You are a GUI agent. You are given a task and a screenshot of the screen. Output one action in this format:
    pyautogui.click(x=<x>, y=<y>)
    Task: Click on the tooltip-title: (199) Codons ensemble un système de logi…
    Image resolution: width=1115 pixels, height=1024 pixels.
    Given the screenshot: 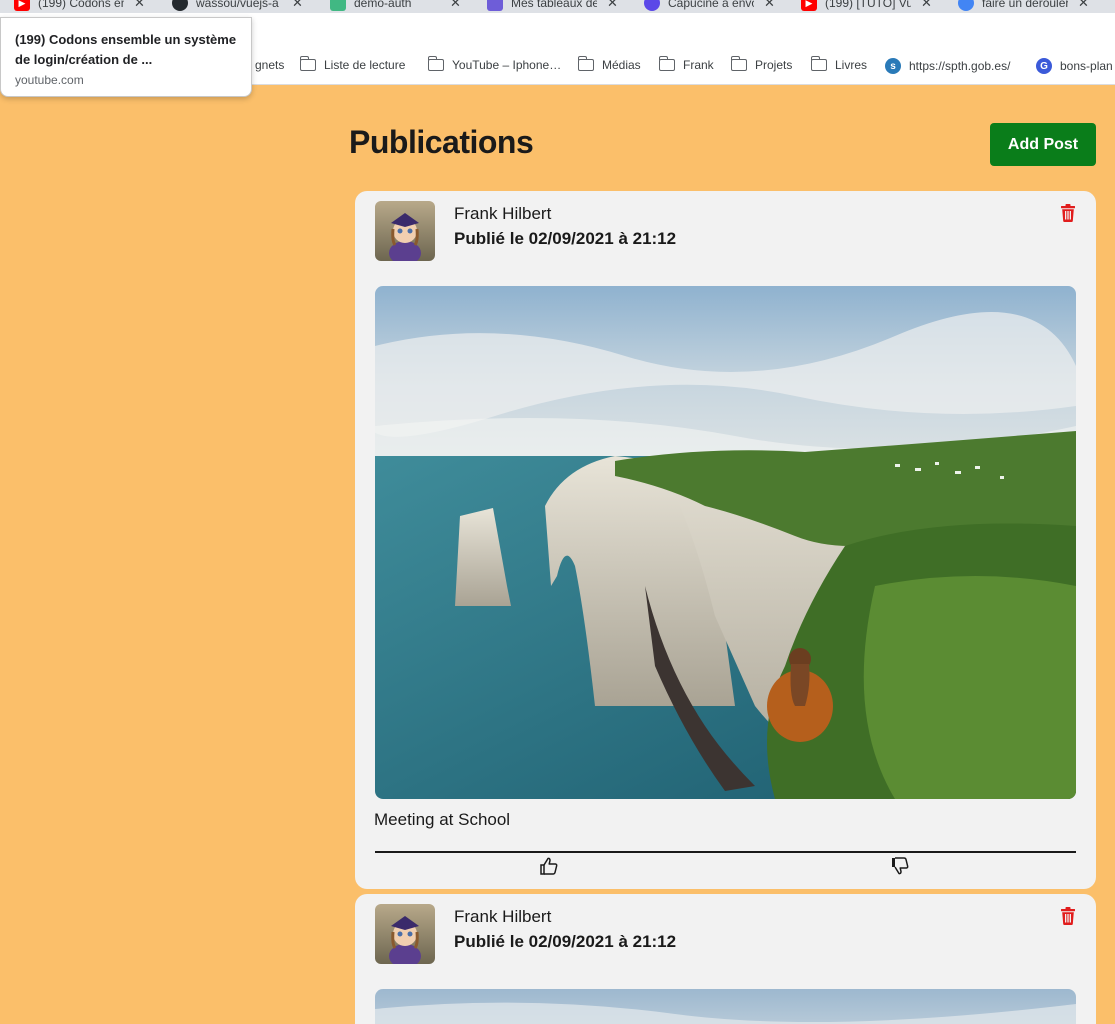 What is the action you would take?
    pyautogui.click(x=126, y=49)
    